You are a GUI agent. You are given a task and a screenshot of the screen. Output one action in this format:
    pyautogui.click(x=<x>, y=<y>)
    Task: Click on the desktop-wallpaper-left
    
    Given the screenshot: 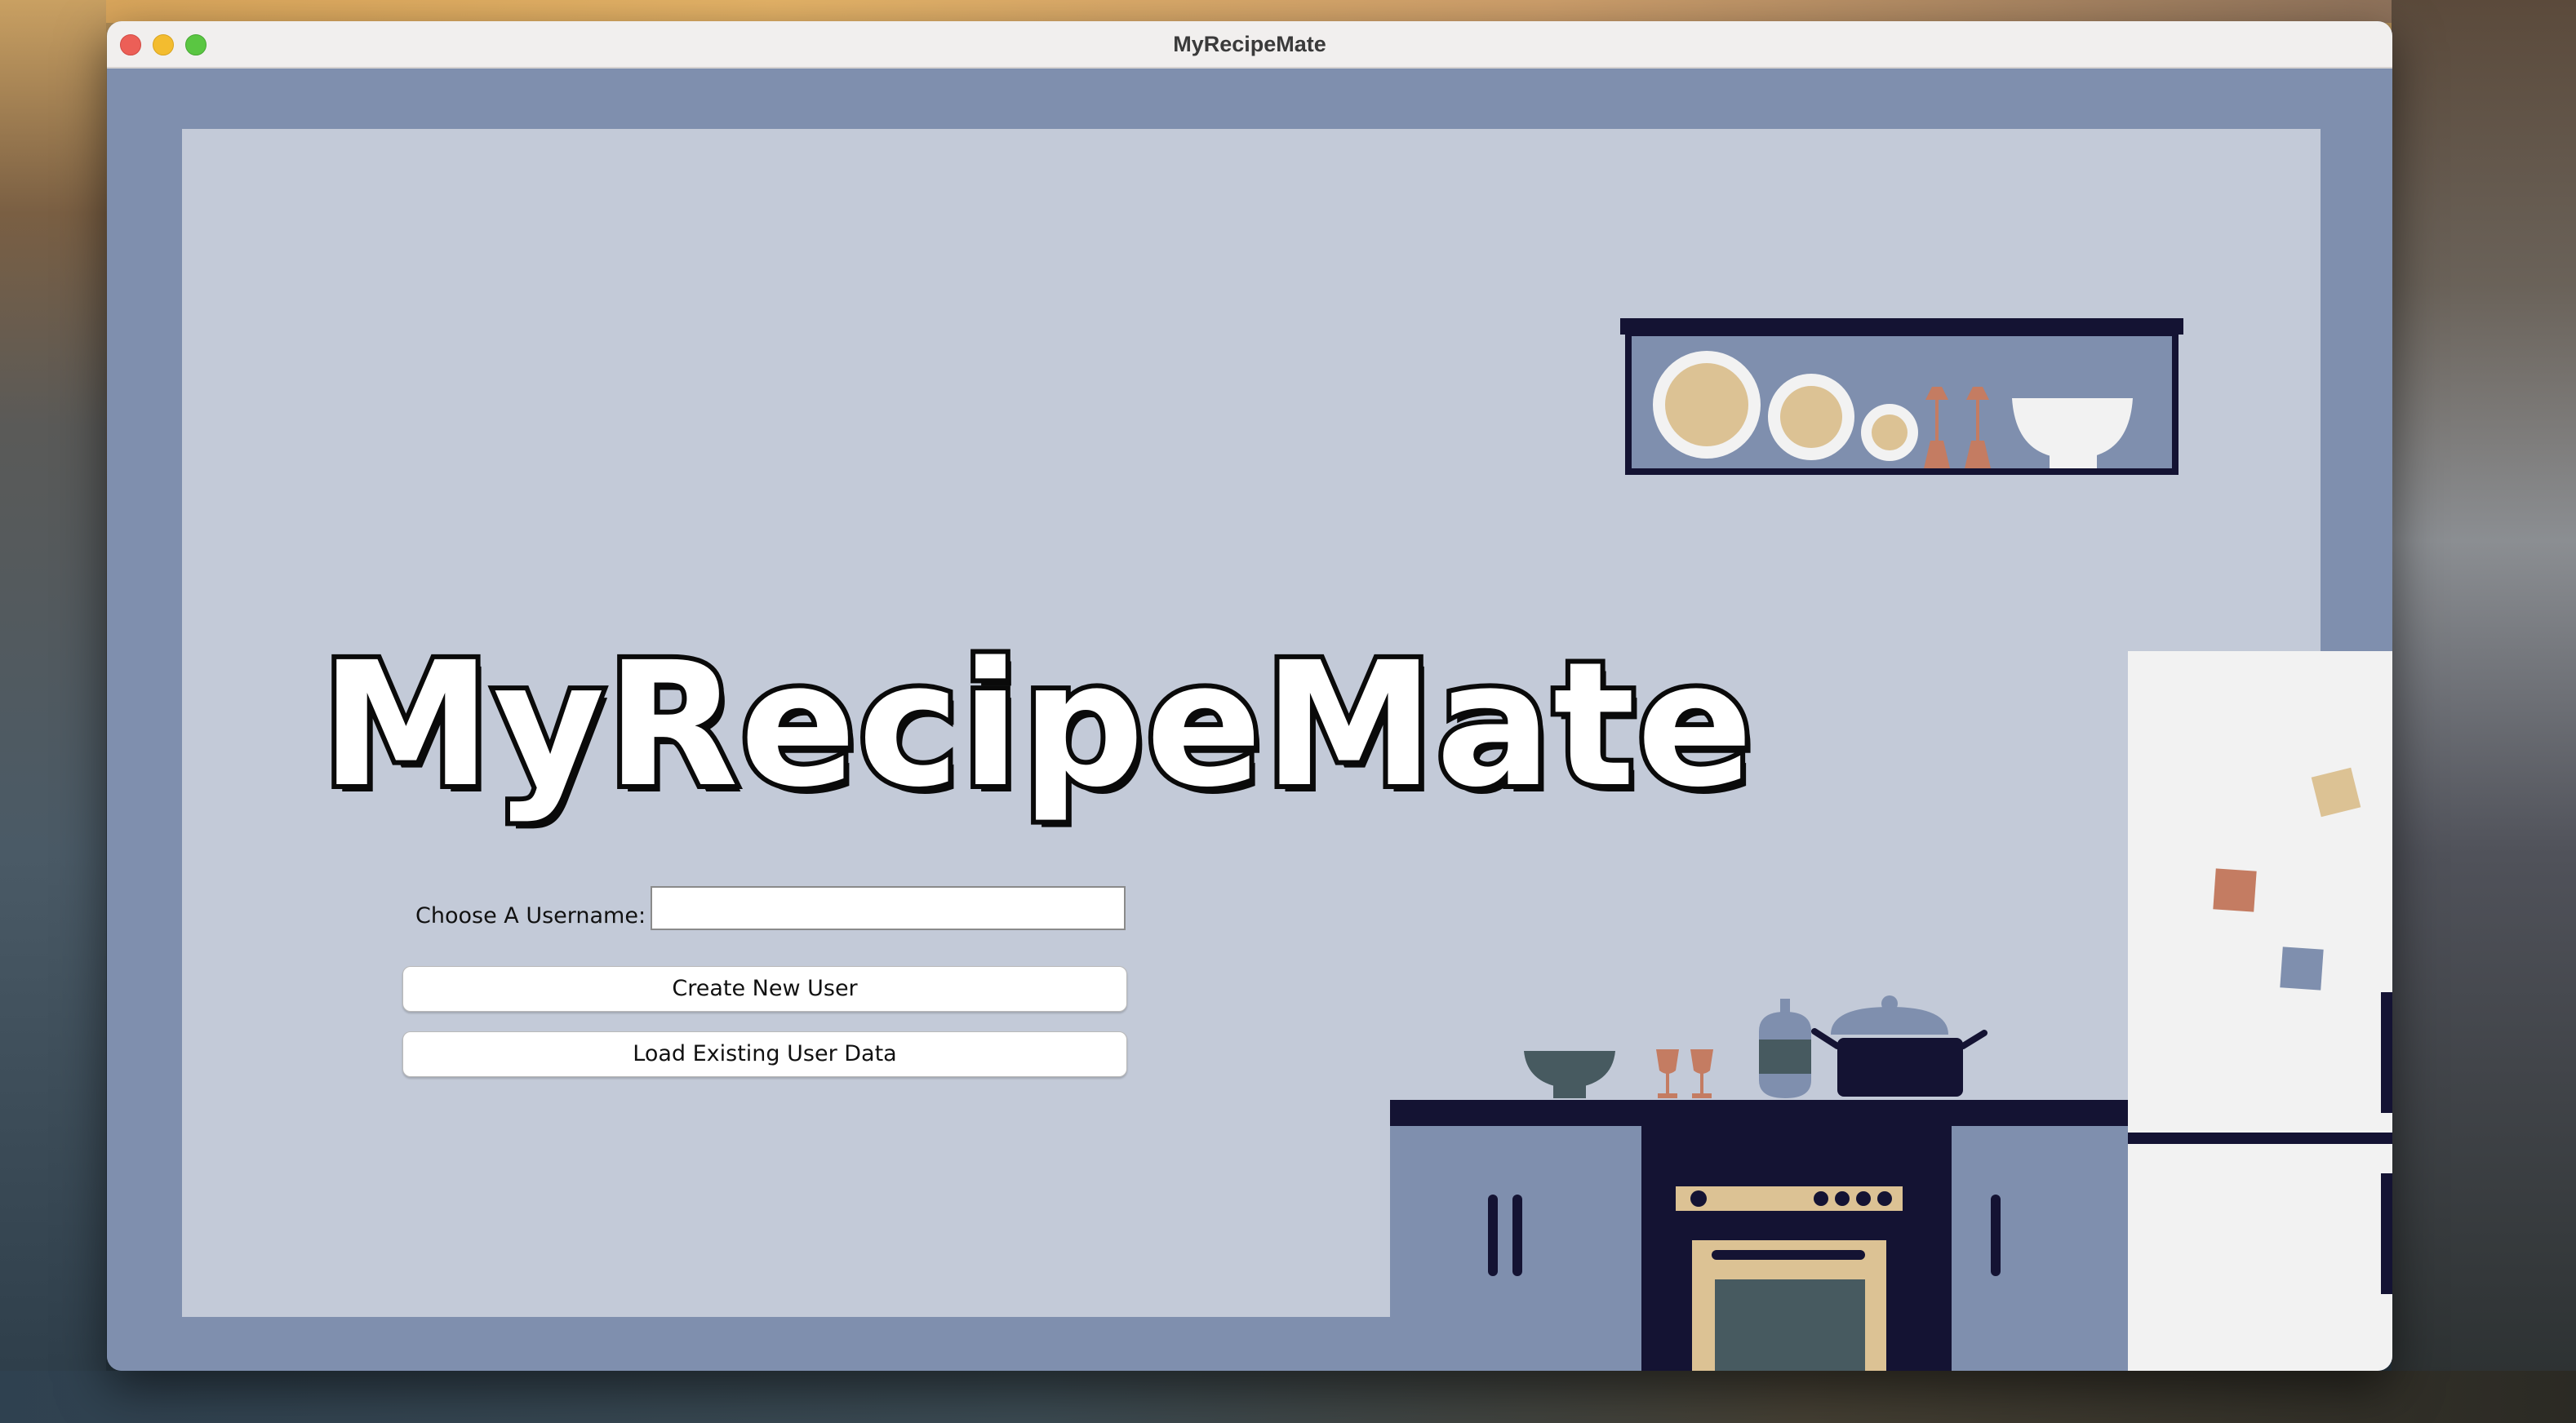 What is the action you would take?
    pyautogui.click(x=53, y=711)
    